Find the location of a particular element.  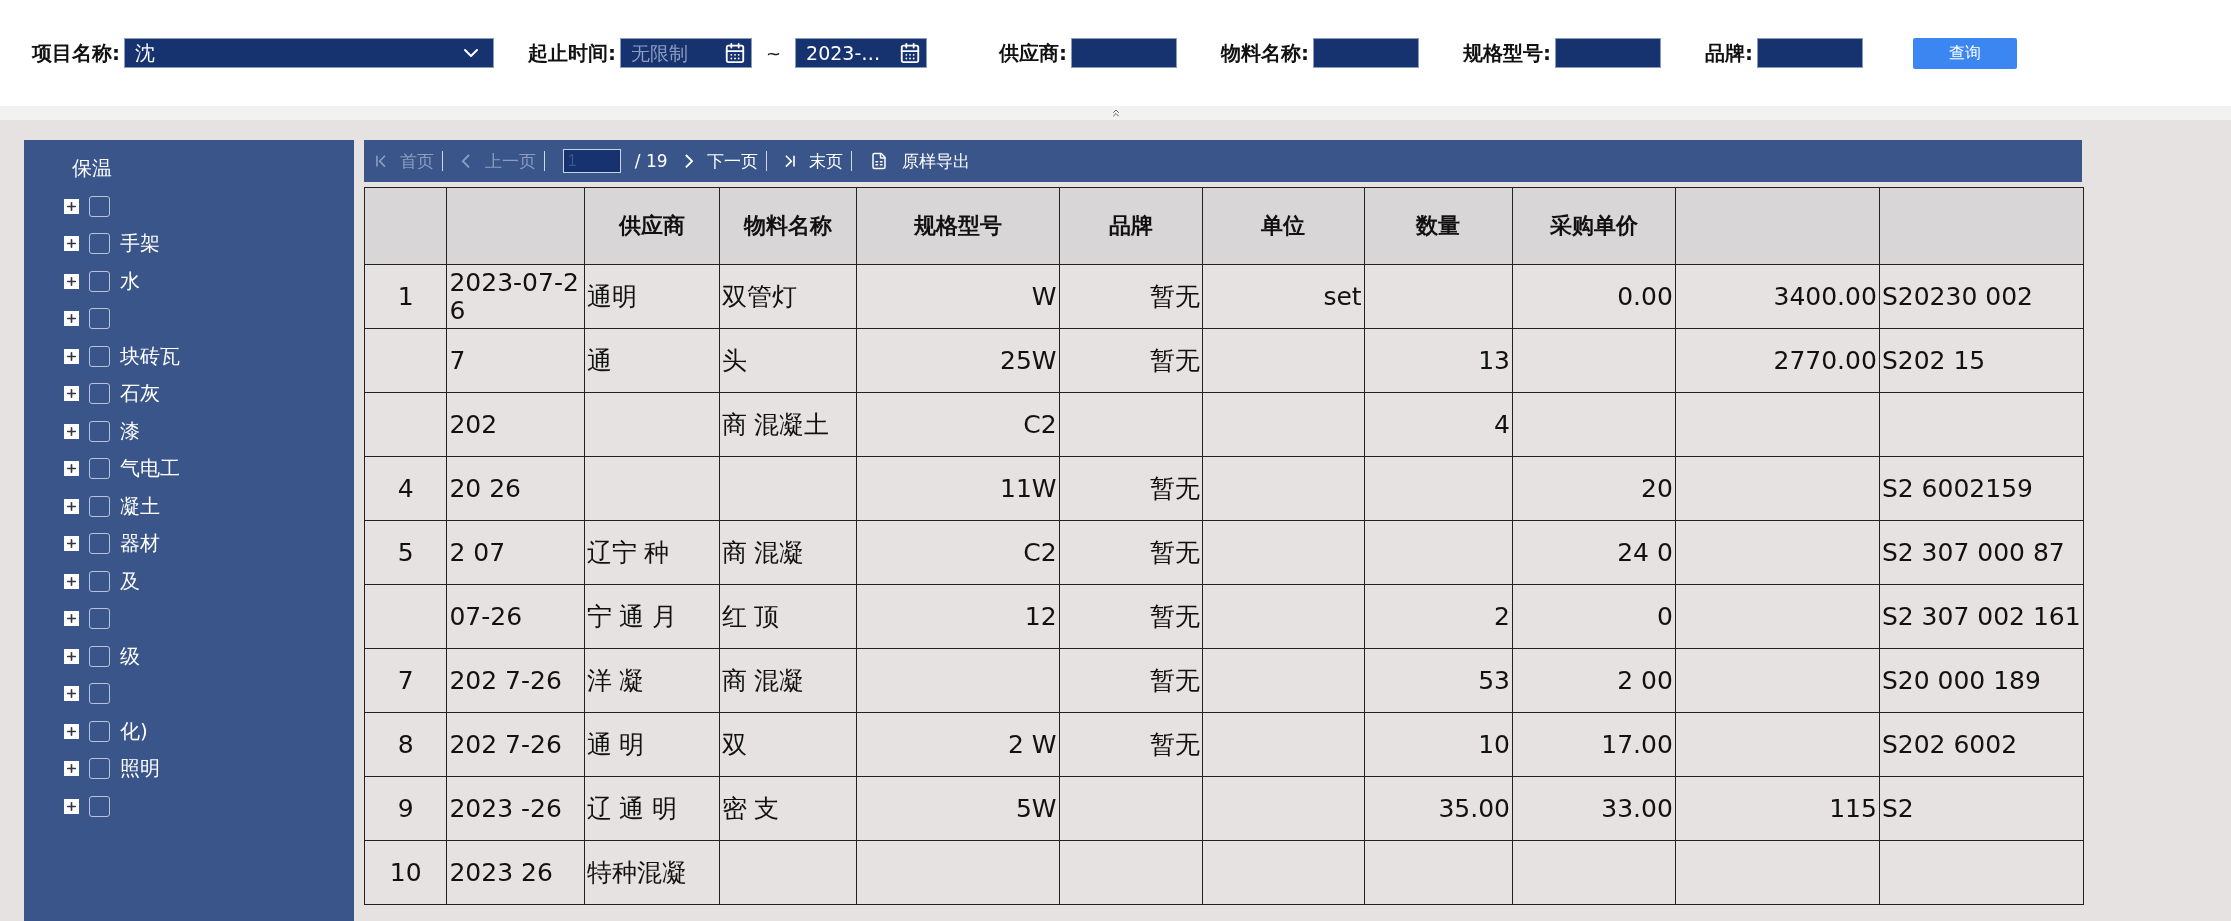

tree-item: 石灰 is located at coordinates (140, 394).